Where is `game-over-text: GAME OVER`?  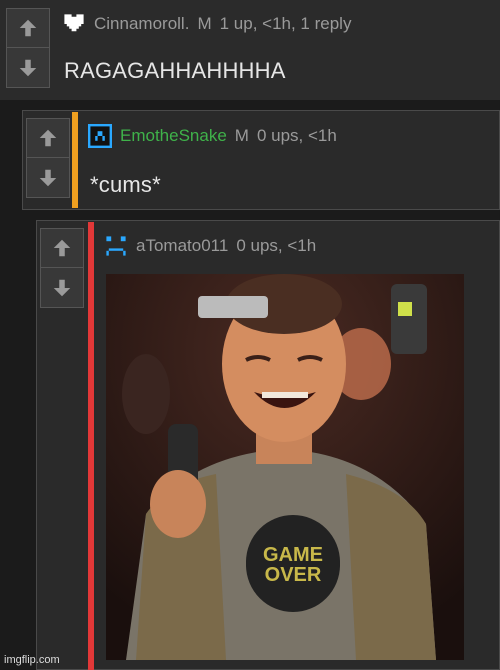 game-over-text: GAME OVER is located at coordinates (293, 565).